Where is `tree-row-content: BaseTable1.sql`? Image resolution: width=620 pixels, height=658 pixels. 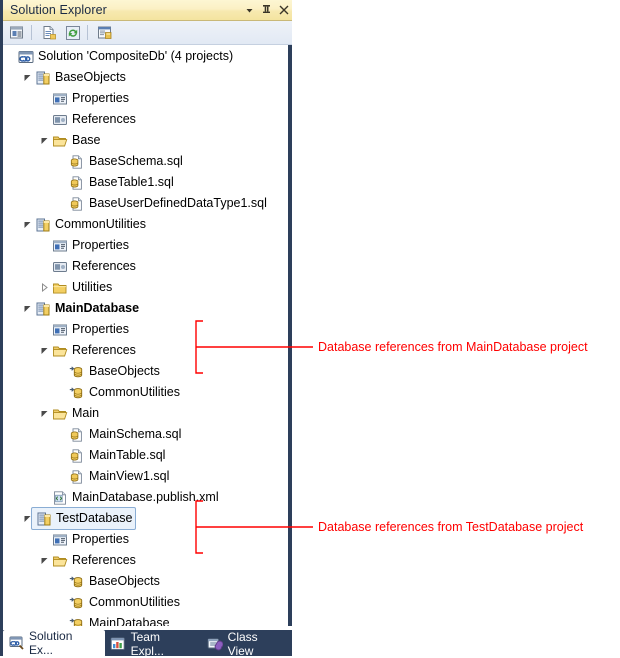 tree-row-content: BaseTable1.sql is located at coordinates (121, 182).